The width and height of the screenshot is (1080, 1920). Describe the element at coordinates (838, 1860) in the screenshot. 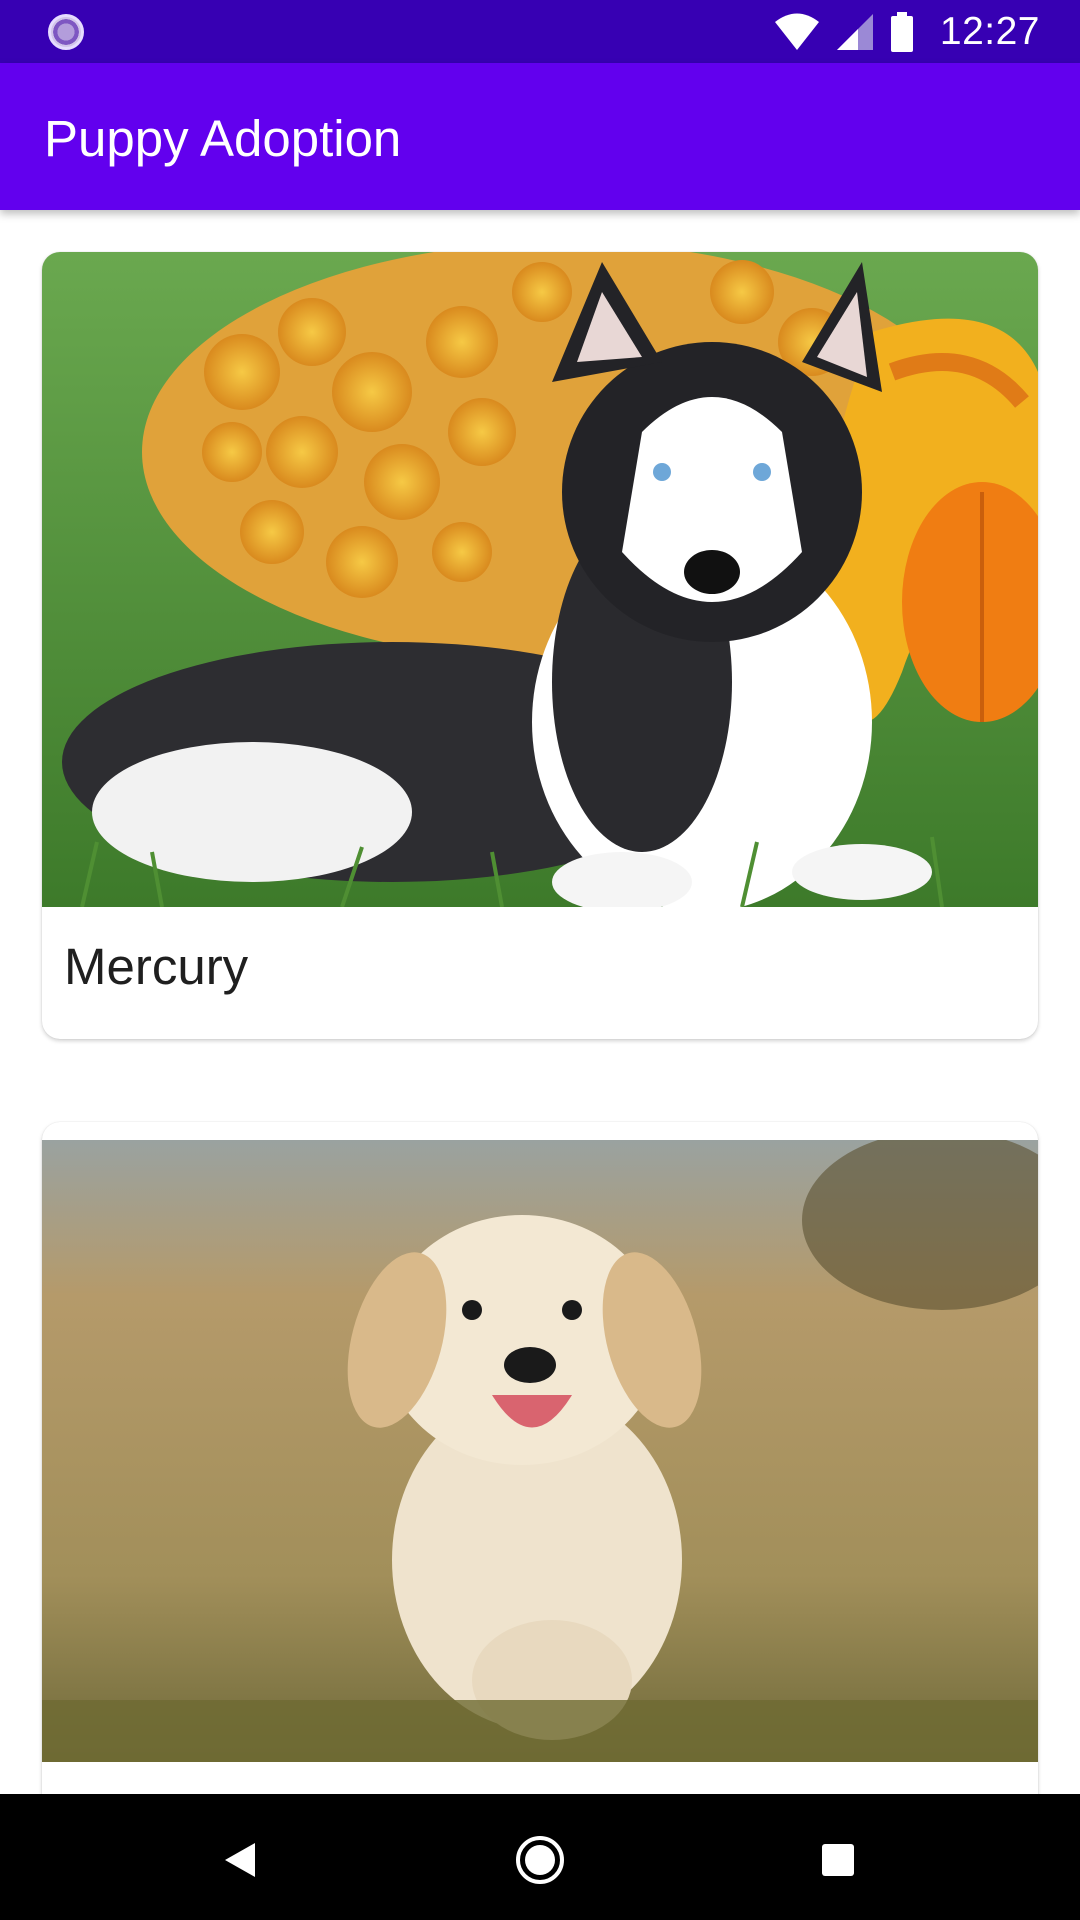

I see `recents-icon` at that location.